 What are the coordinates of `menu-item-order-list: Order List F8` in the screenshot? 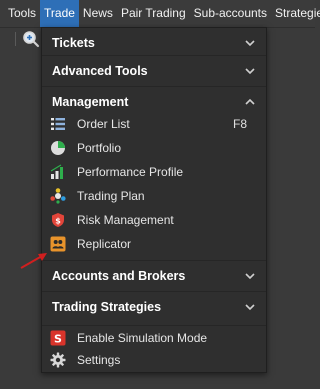 It's located at (154, 124).